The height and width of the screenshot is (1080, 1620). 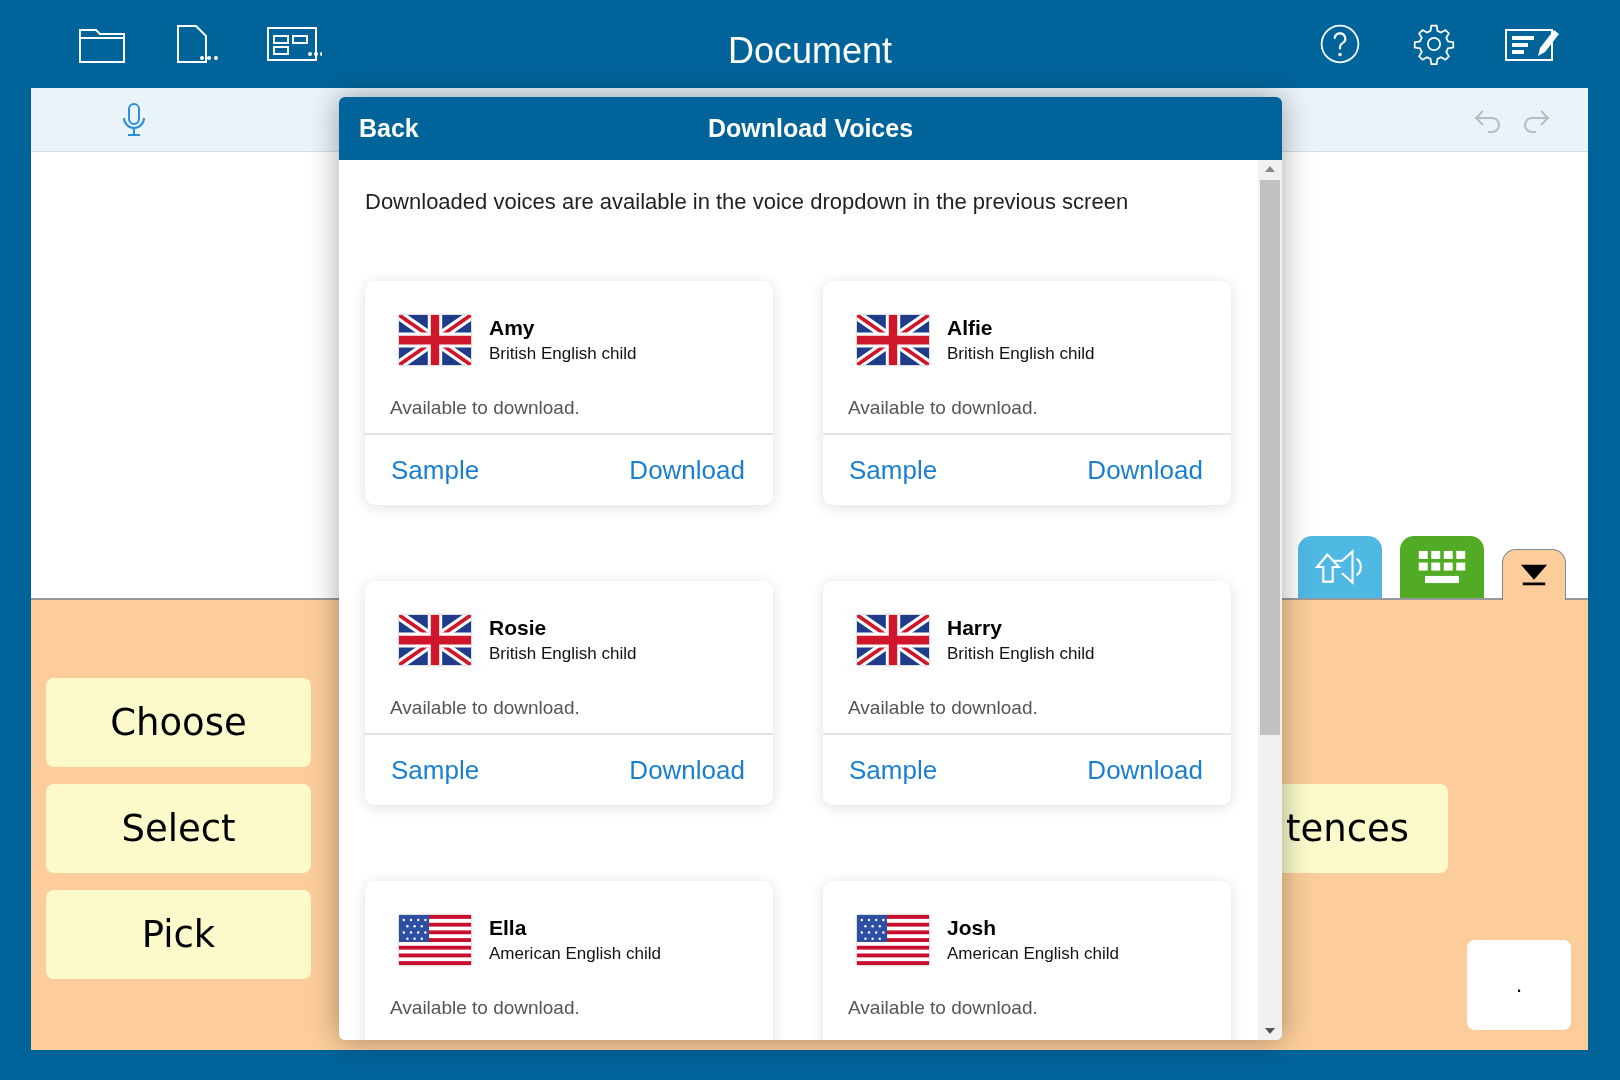 I want to click on word-button: Choose, so click(x=178, y=722).